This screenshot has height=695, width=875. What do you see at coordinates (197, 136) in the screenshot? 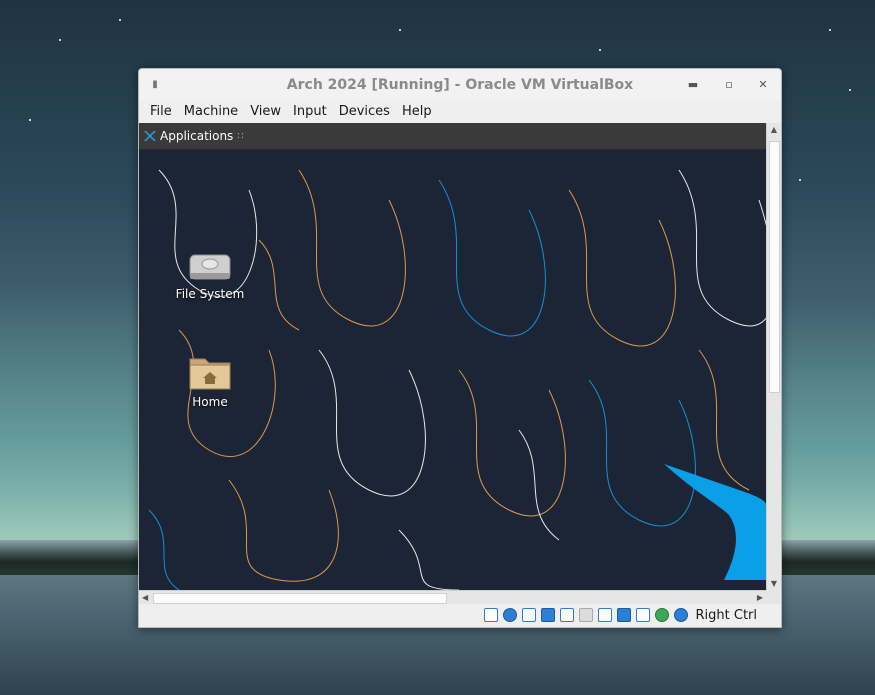
I see `applications-label: Applications` at bounding box center [197, 136].